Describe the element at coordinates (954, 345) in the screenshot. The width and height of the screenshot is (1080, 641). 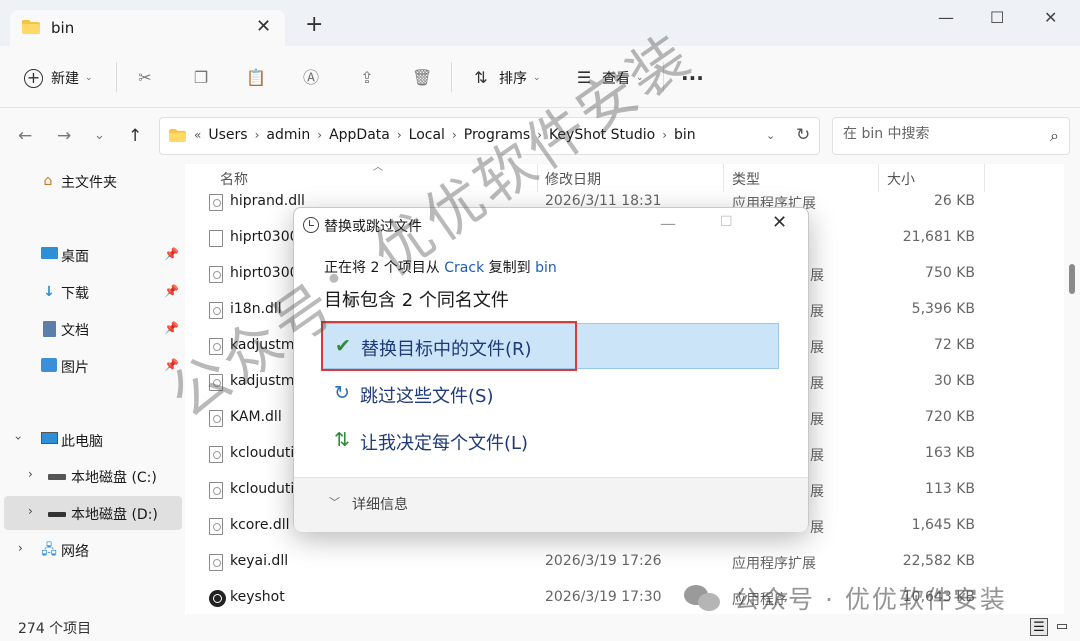
I see `file-size: 72 KB` at that location.